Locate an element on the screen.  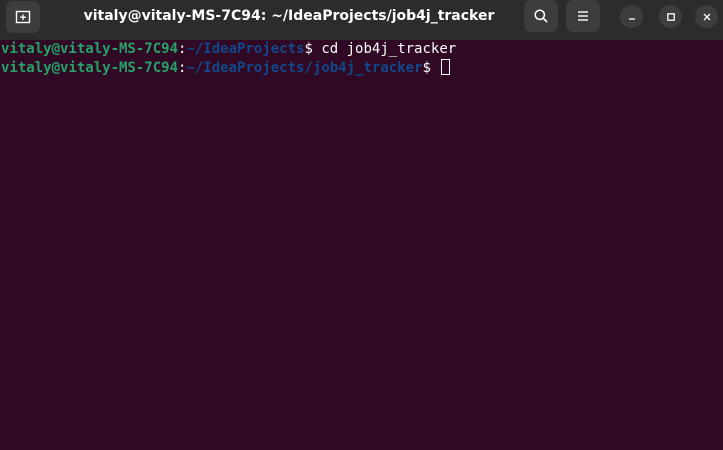
new-tab-button is located at coordinates (23, 17).